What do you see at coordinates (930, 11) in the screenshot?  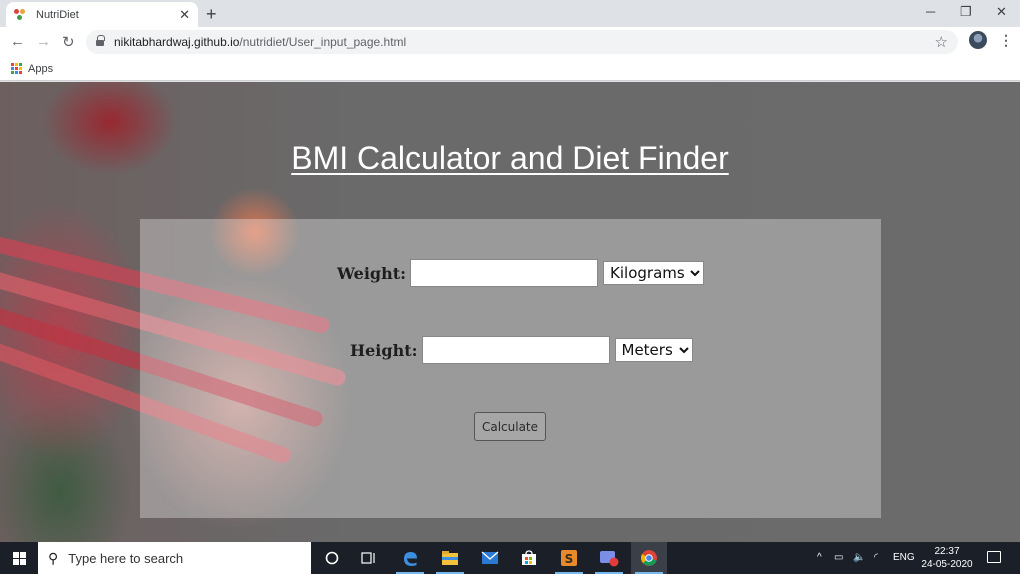 I see `minimize-button: ─` at bounding box center [930, 11].